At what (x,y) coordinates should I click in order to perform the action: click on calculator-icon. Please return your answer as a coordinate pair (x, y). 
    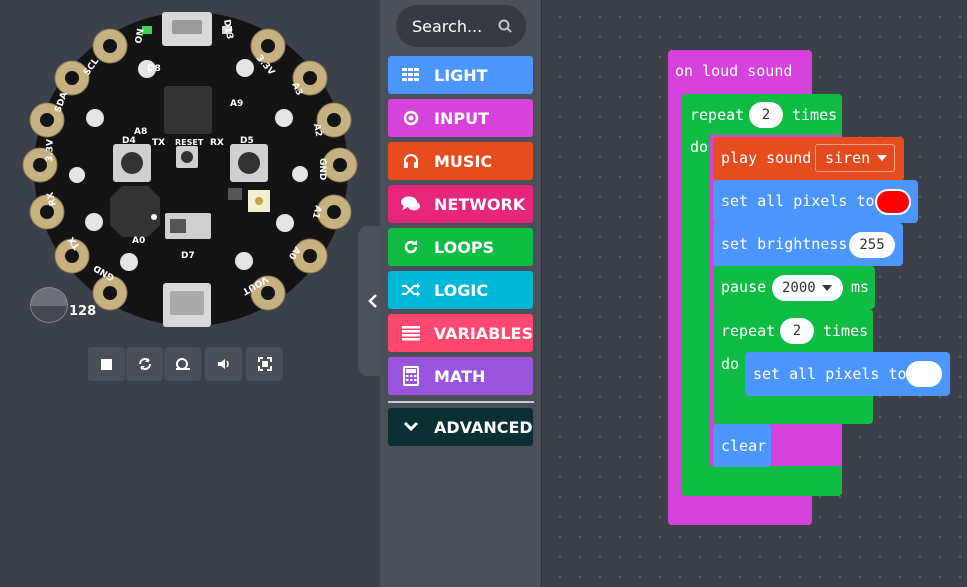
    Looking at the image, I should click on (411, 376).